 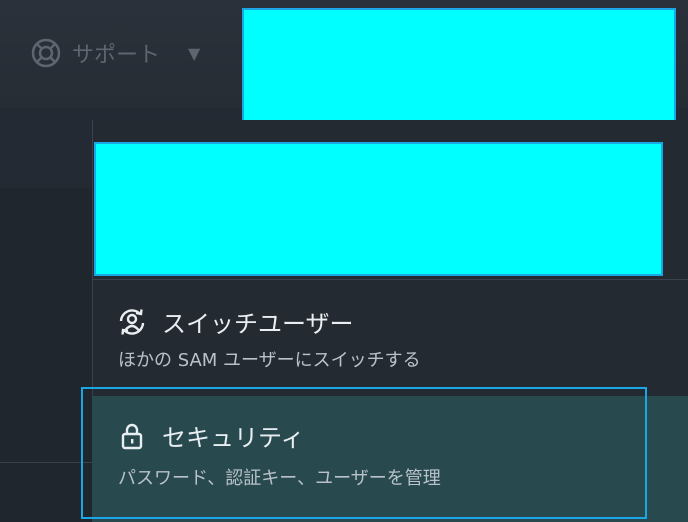 What do you see at coordinates (132, 321) in the screenshot?
I see `switch-user-icon` at bounding box center [132, 321].